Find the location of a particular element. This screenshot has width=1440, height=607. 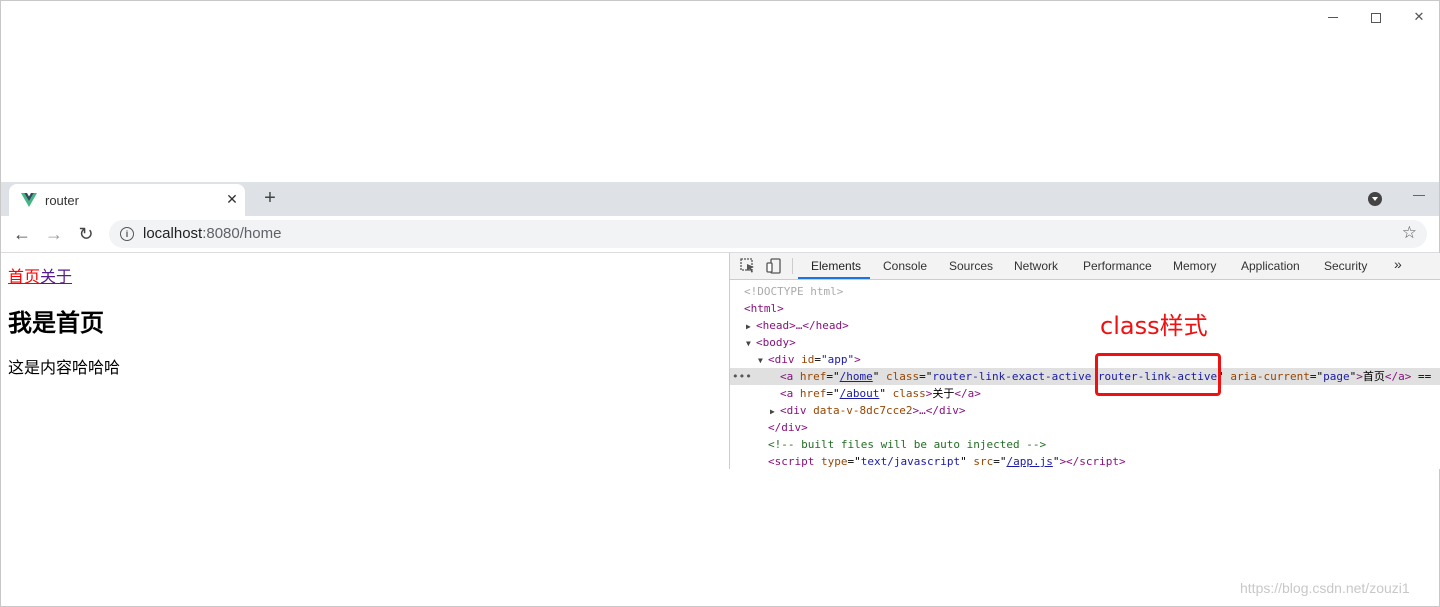

href-about-link: /about is located at coordinates (860, 393).